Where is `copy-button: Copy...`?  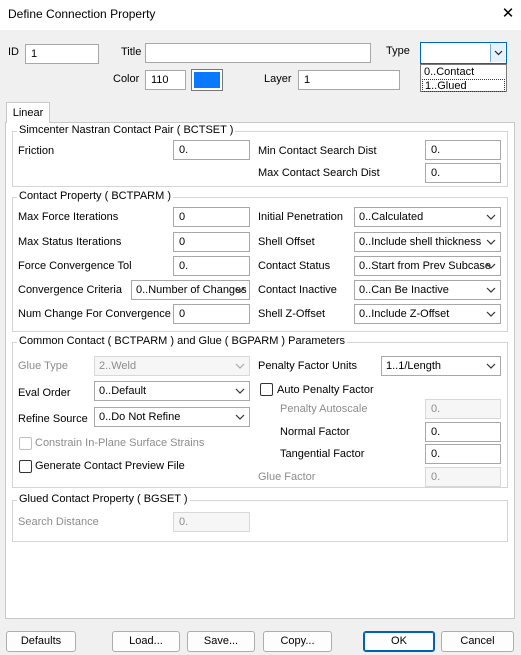 copy-button: Copy... is located at coordinates (297, 641).